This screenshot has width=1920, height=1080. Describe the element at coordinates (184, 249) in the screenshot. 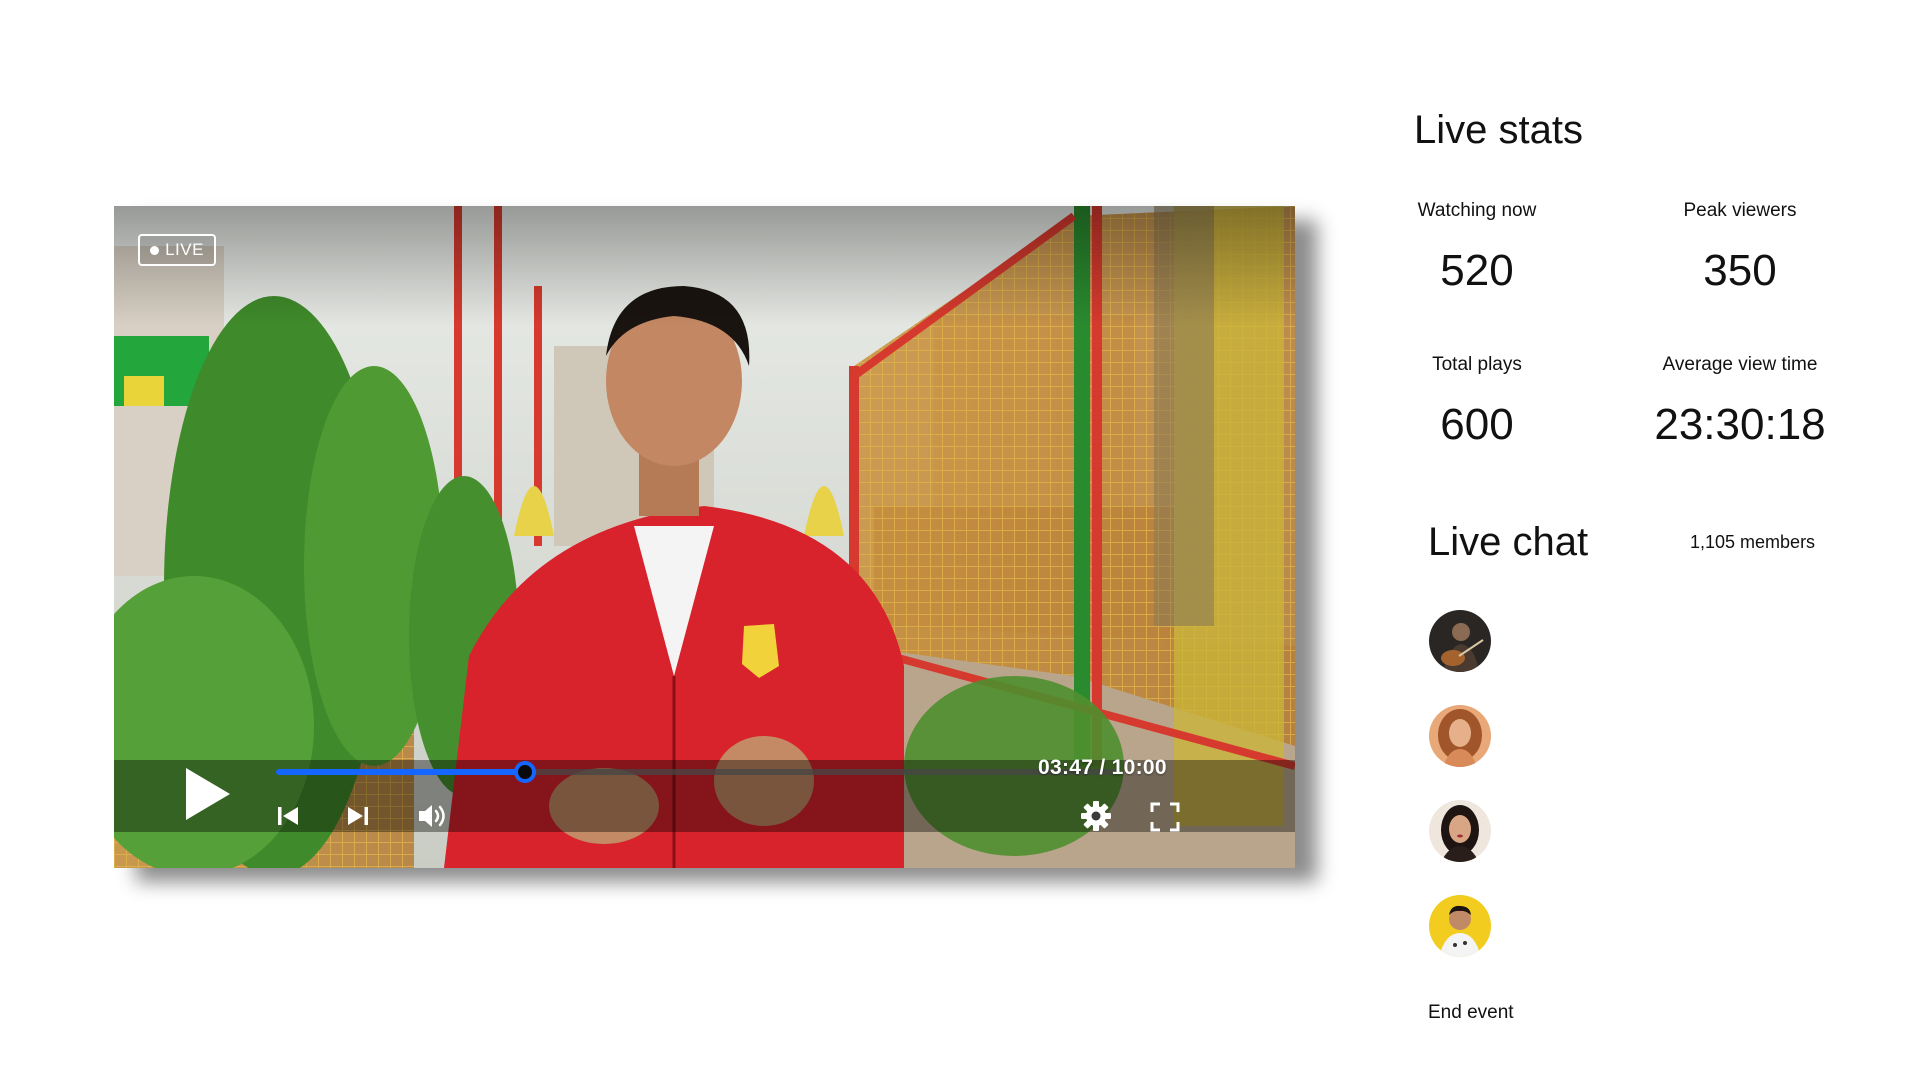

I see `live-label: LIVE` at that location.